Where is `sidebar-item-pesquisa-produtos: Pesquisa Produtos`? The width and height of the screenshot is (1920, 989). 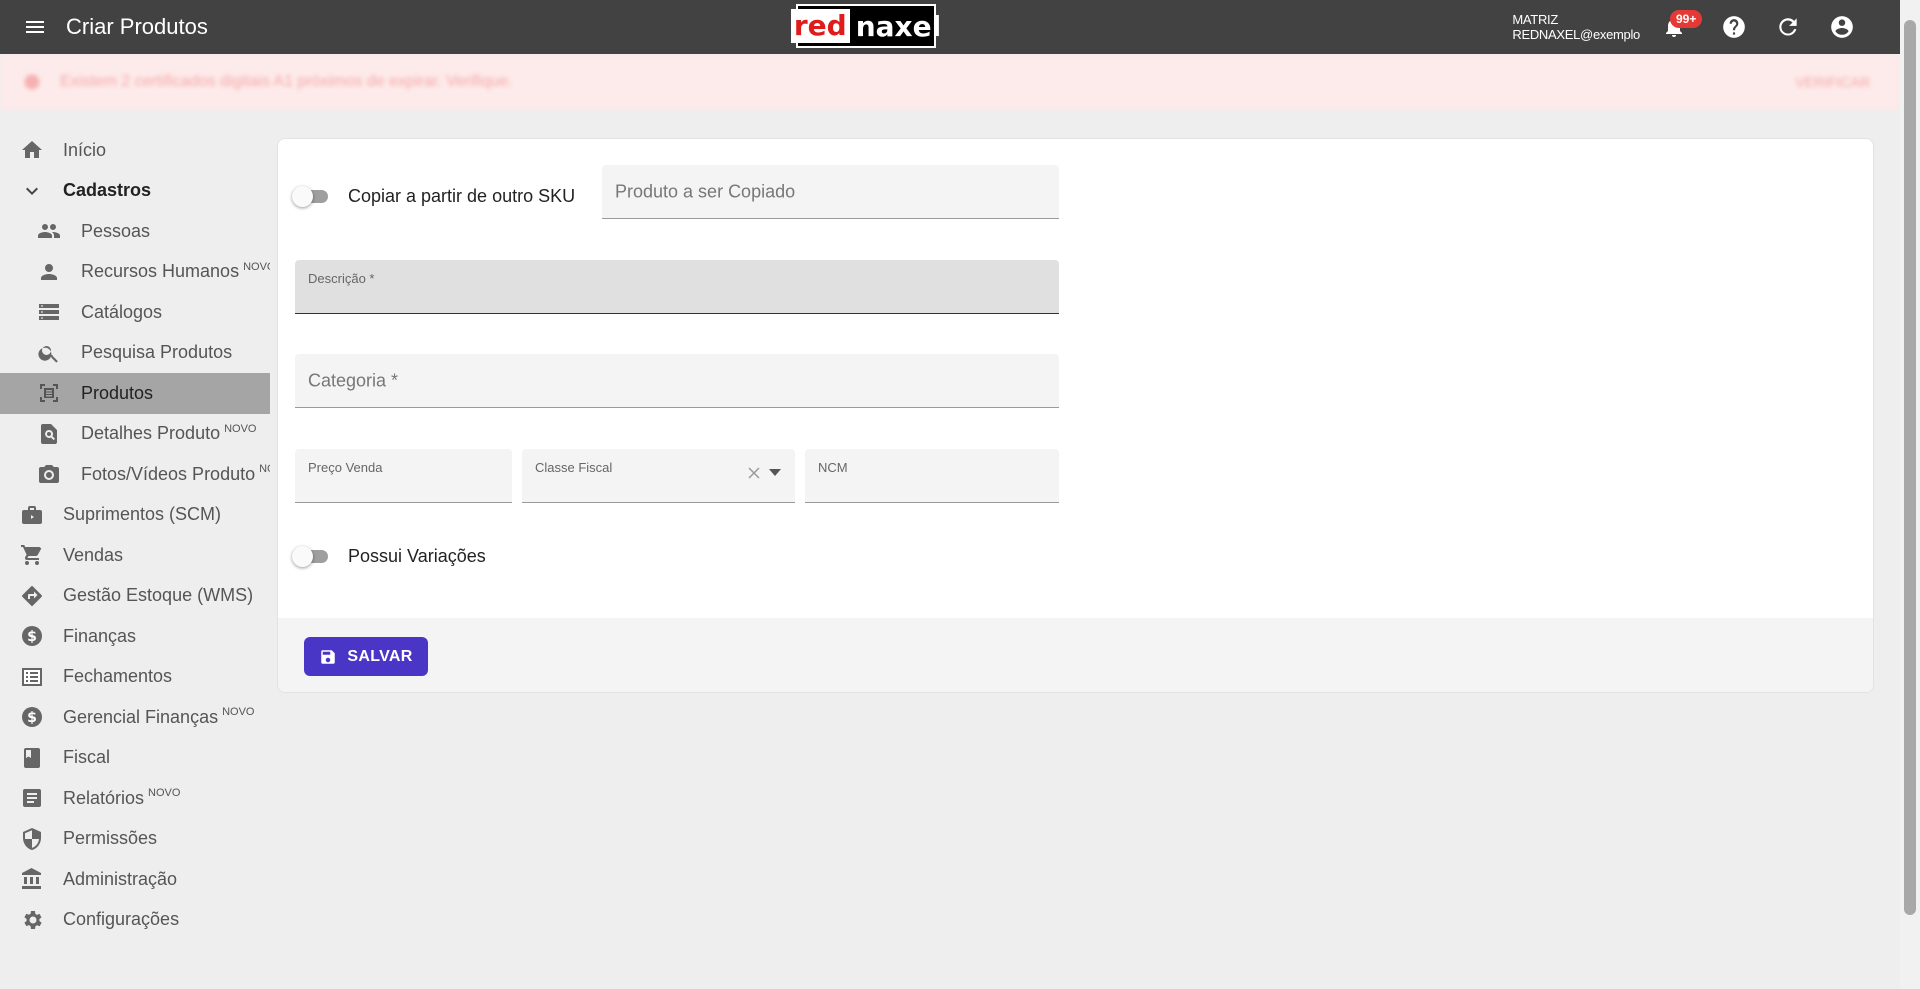
sidebar-item-pesquisa-produtos: Pesquisa Produtos is located at coordinates (135, 353).